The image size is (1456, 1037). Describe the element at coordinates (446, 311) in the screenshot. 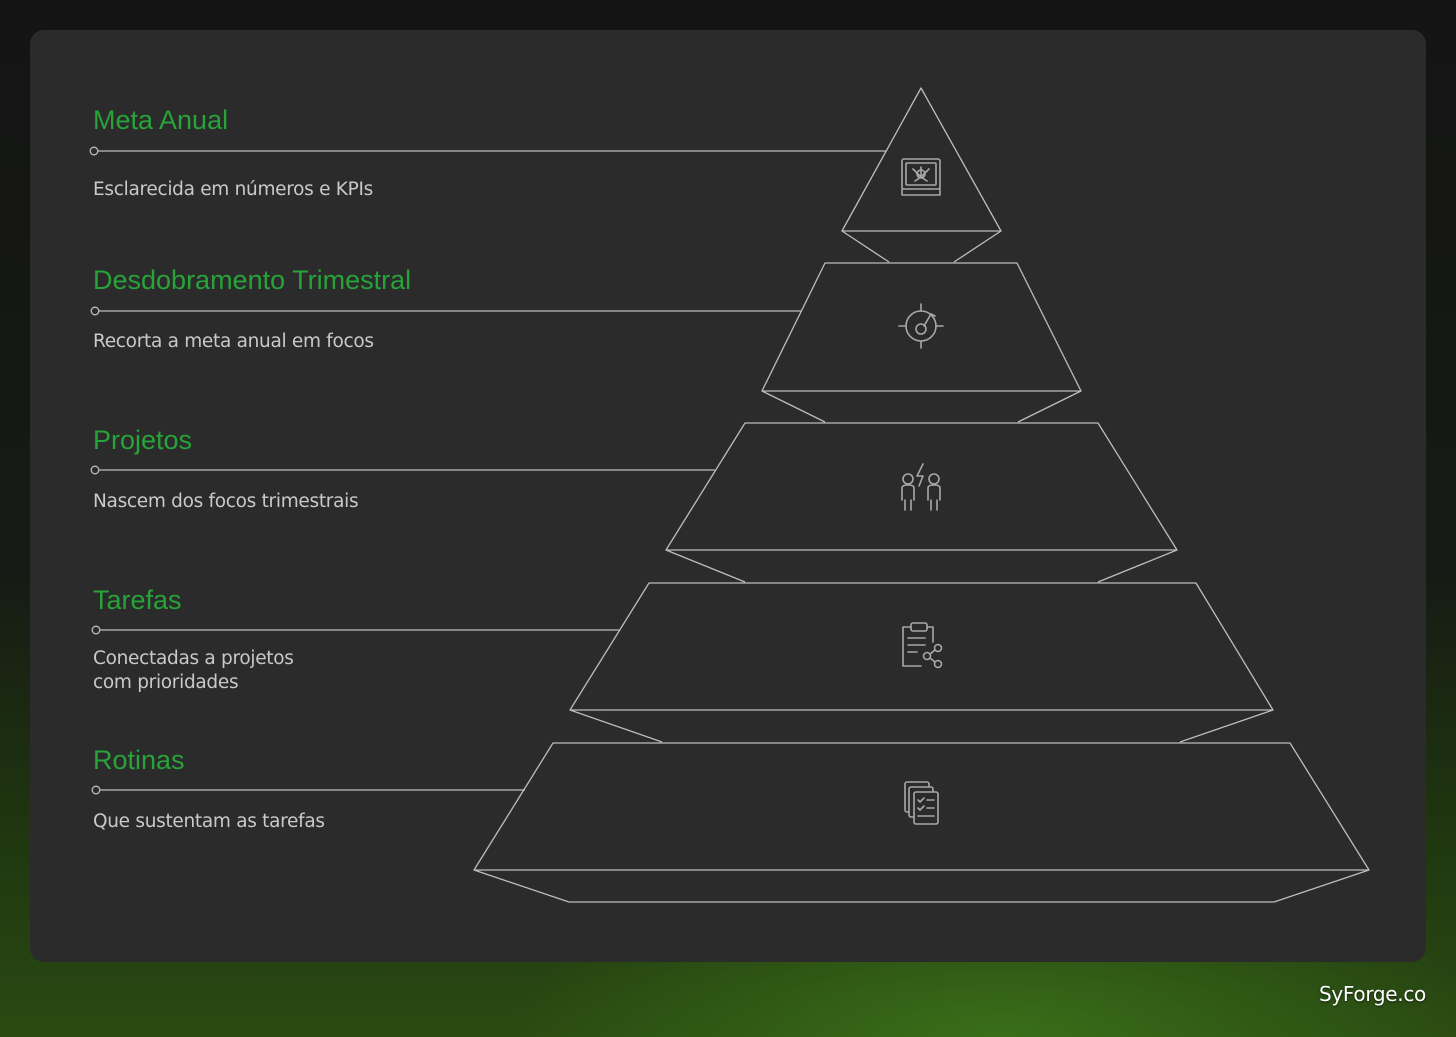

I see `connector-line-desdobramento` at that location.